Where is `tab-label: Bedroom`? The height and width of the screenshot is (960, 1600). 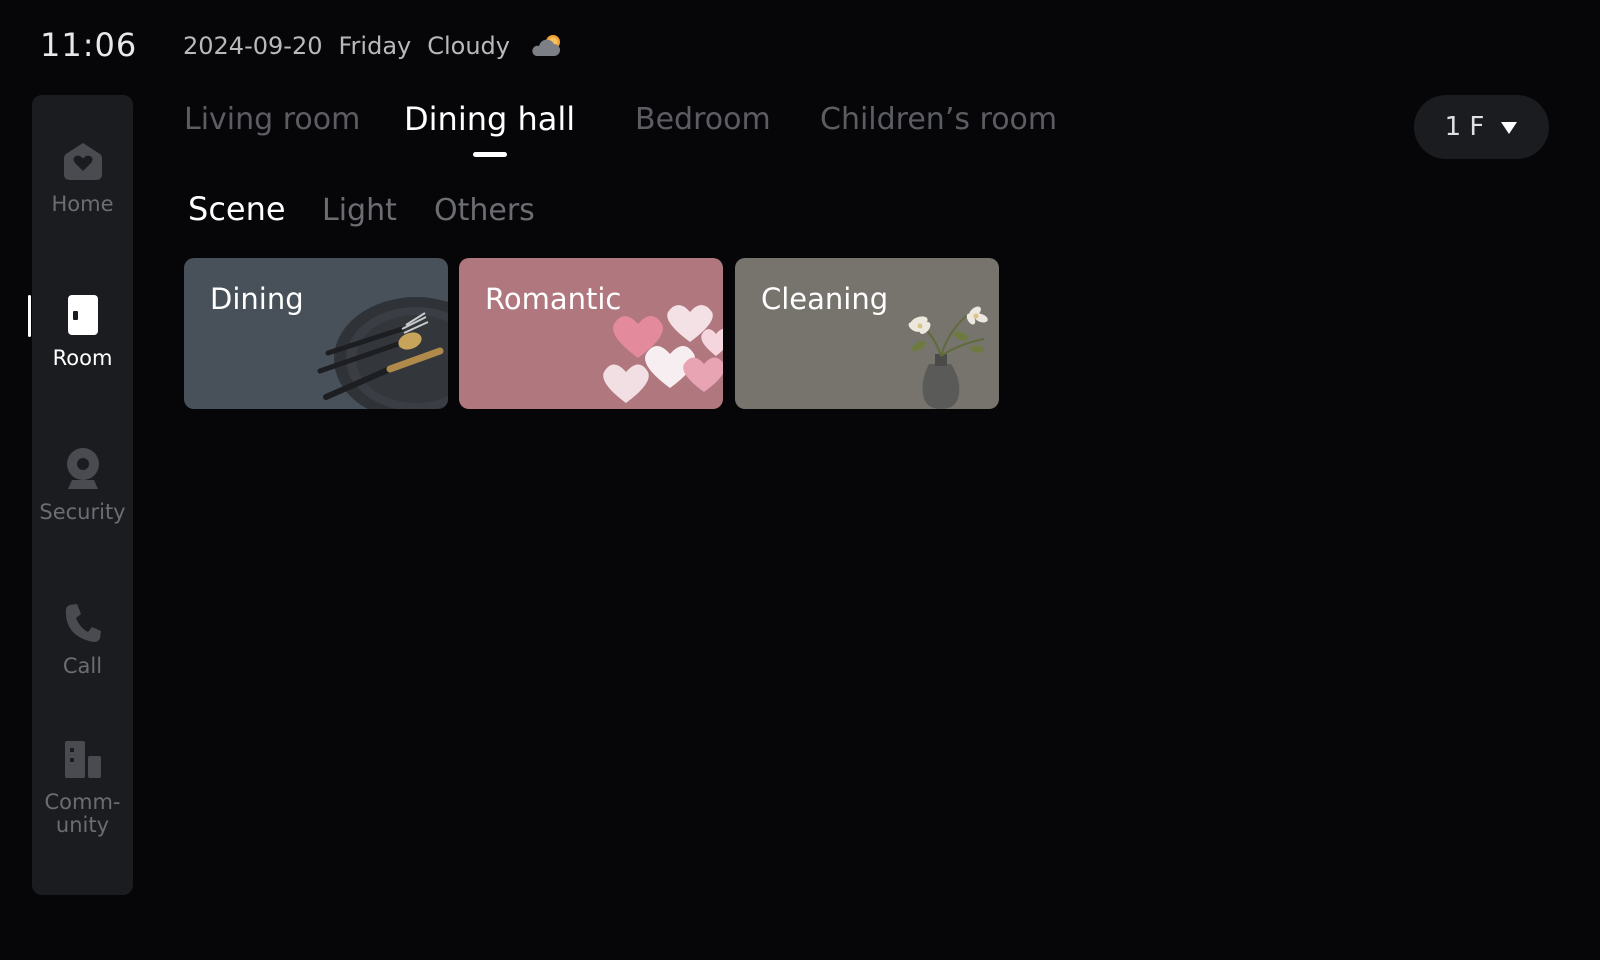 tab-label: Bedroom is located at coordinates (703, 119).